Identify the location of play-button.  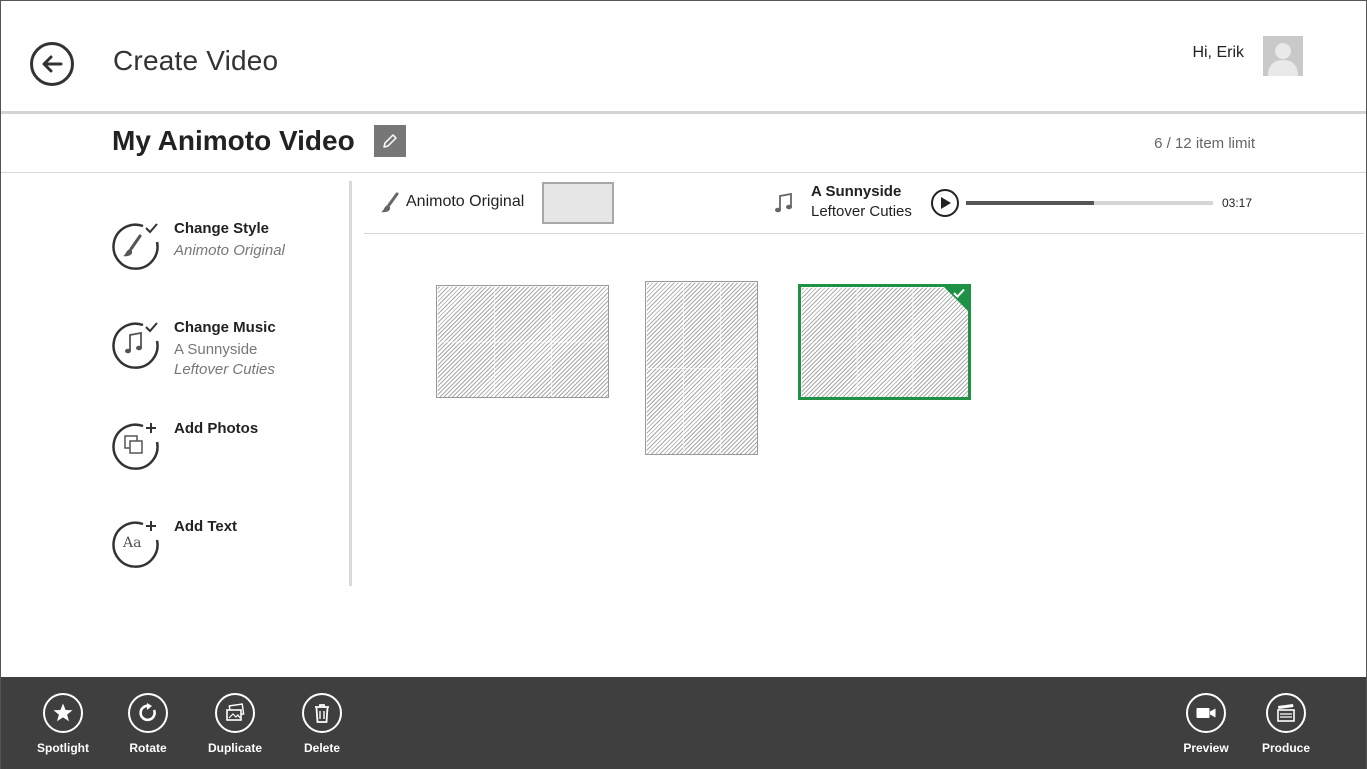
(945, 203).